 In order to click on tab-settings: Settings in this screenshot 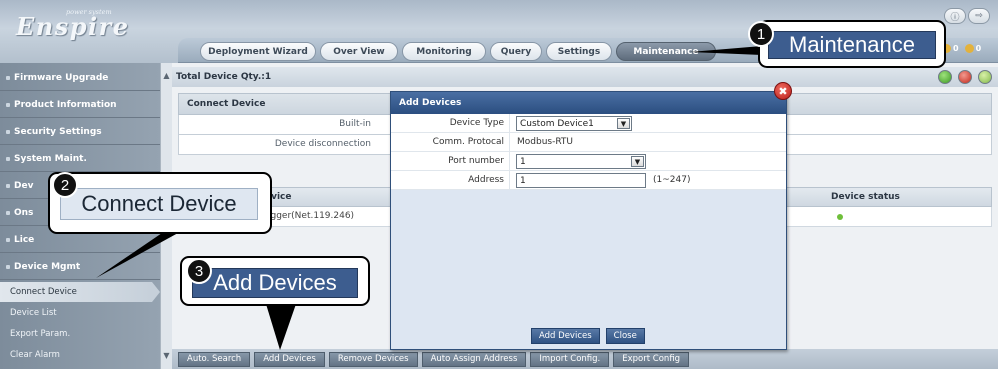, I will do `click(579, 51)`.